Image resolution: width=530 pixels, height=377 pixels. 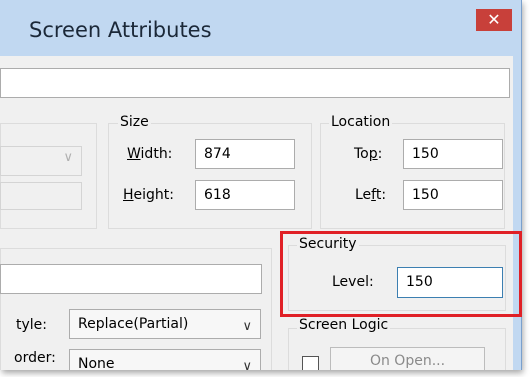 I want to click on top-input: 150, so click(x=453, y=154).